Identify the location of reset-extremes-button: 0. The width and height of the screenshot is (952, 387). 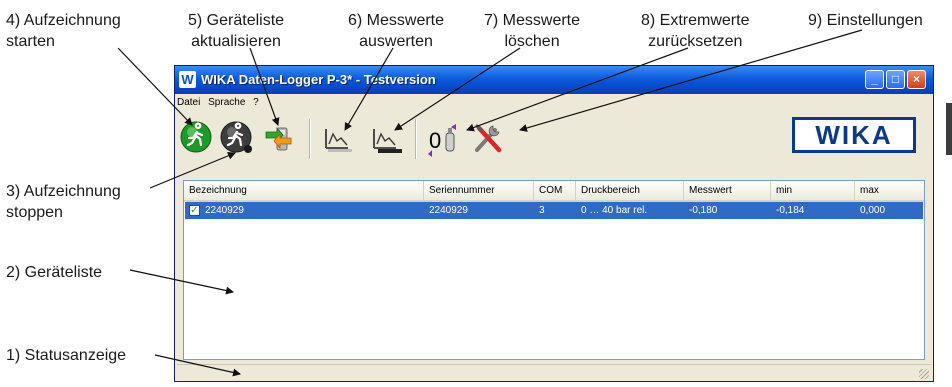
(446, 141).